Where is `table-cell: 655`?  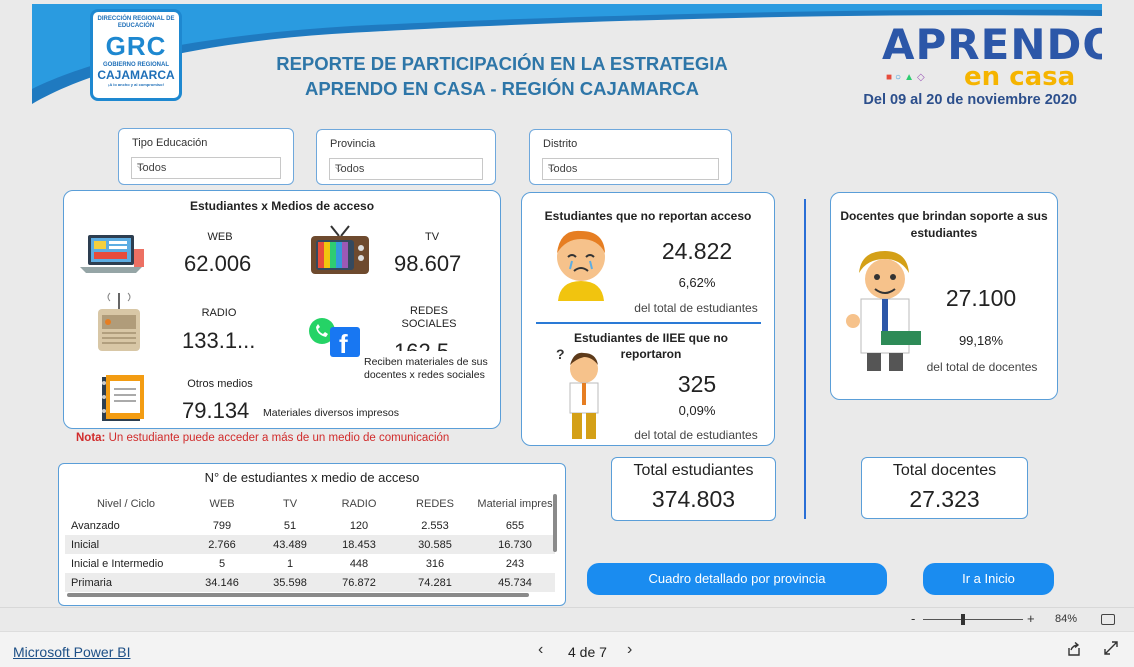 table-cell: 655 is located at coordinates (515, 525).